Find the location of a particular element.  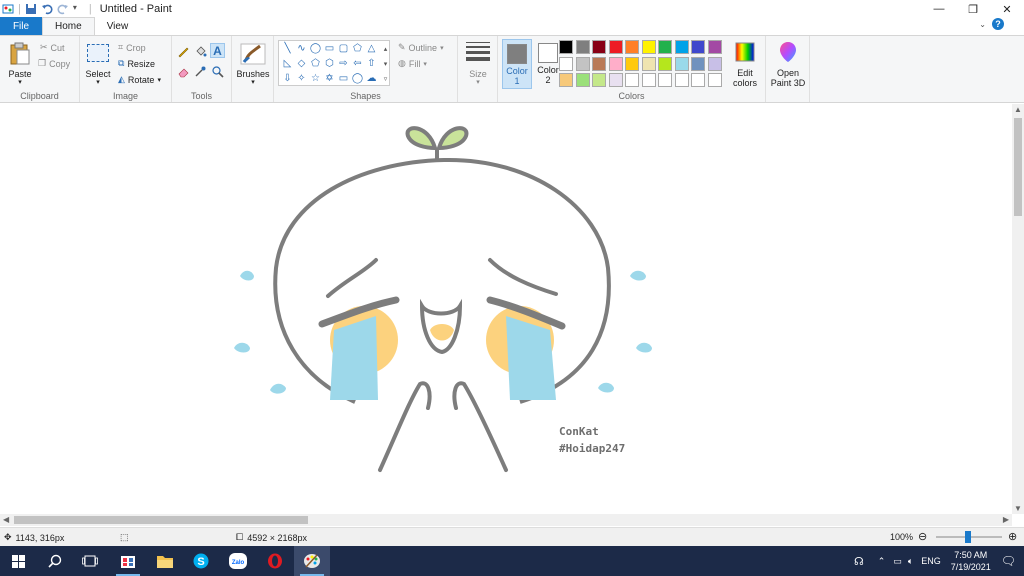

down-arrow-shape-icon: ⇩ is located at coordinates (287, 78).